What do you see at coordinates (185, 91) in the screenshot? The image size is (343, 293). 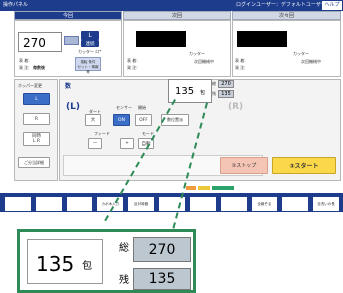 I see `small-count-value: 135` at bounding box center [185, 91].